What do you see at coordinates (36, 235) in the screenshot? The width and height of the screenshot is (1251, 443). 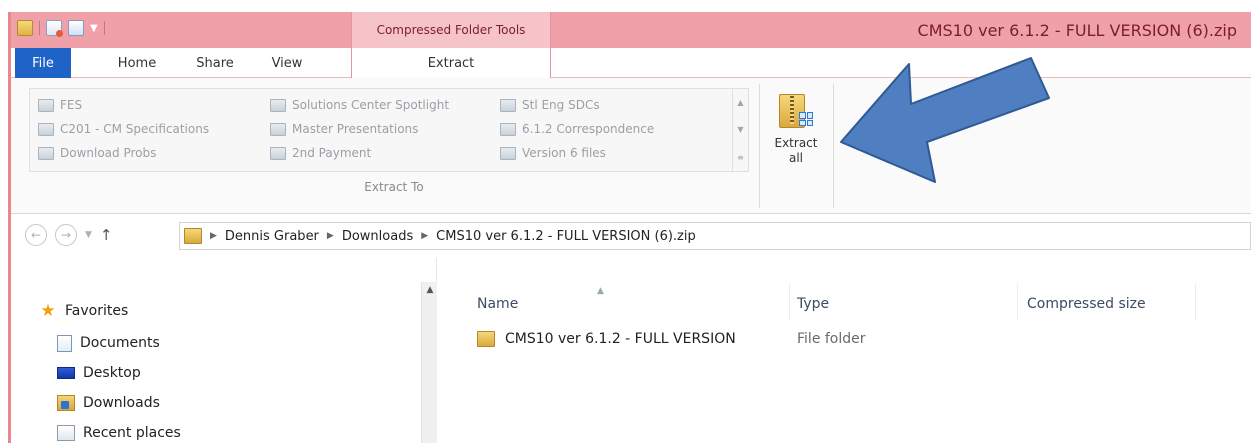 I see `back-arrow-icon: ←` at bounding box center [36, 235].